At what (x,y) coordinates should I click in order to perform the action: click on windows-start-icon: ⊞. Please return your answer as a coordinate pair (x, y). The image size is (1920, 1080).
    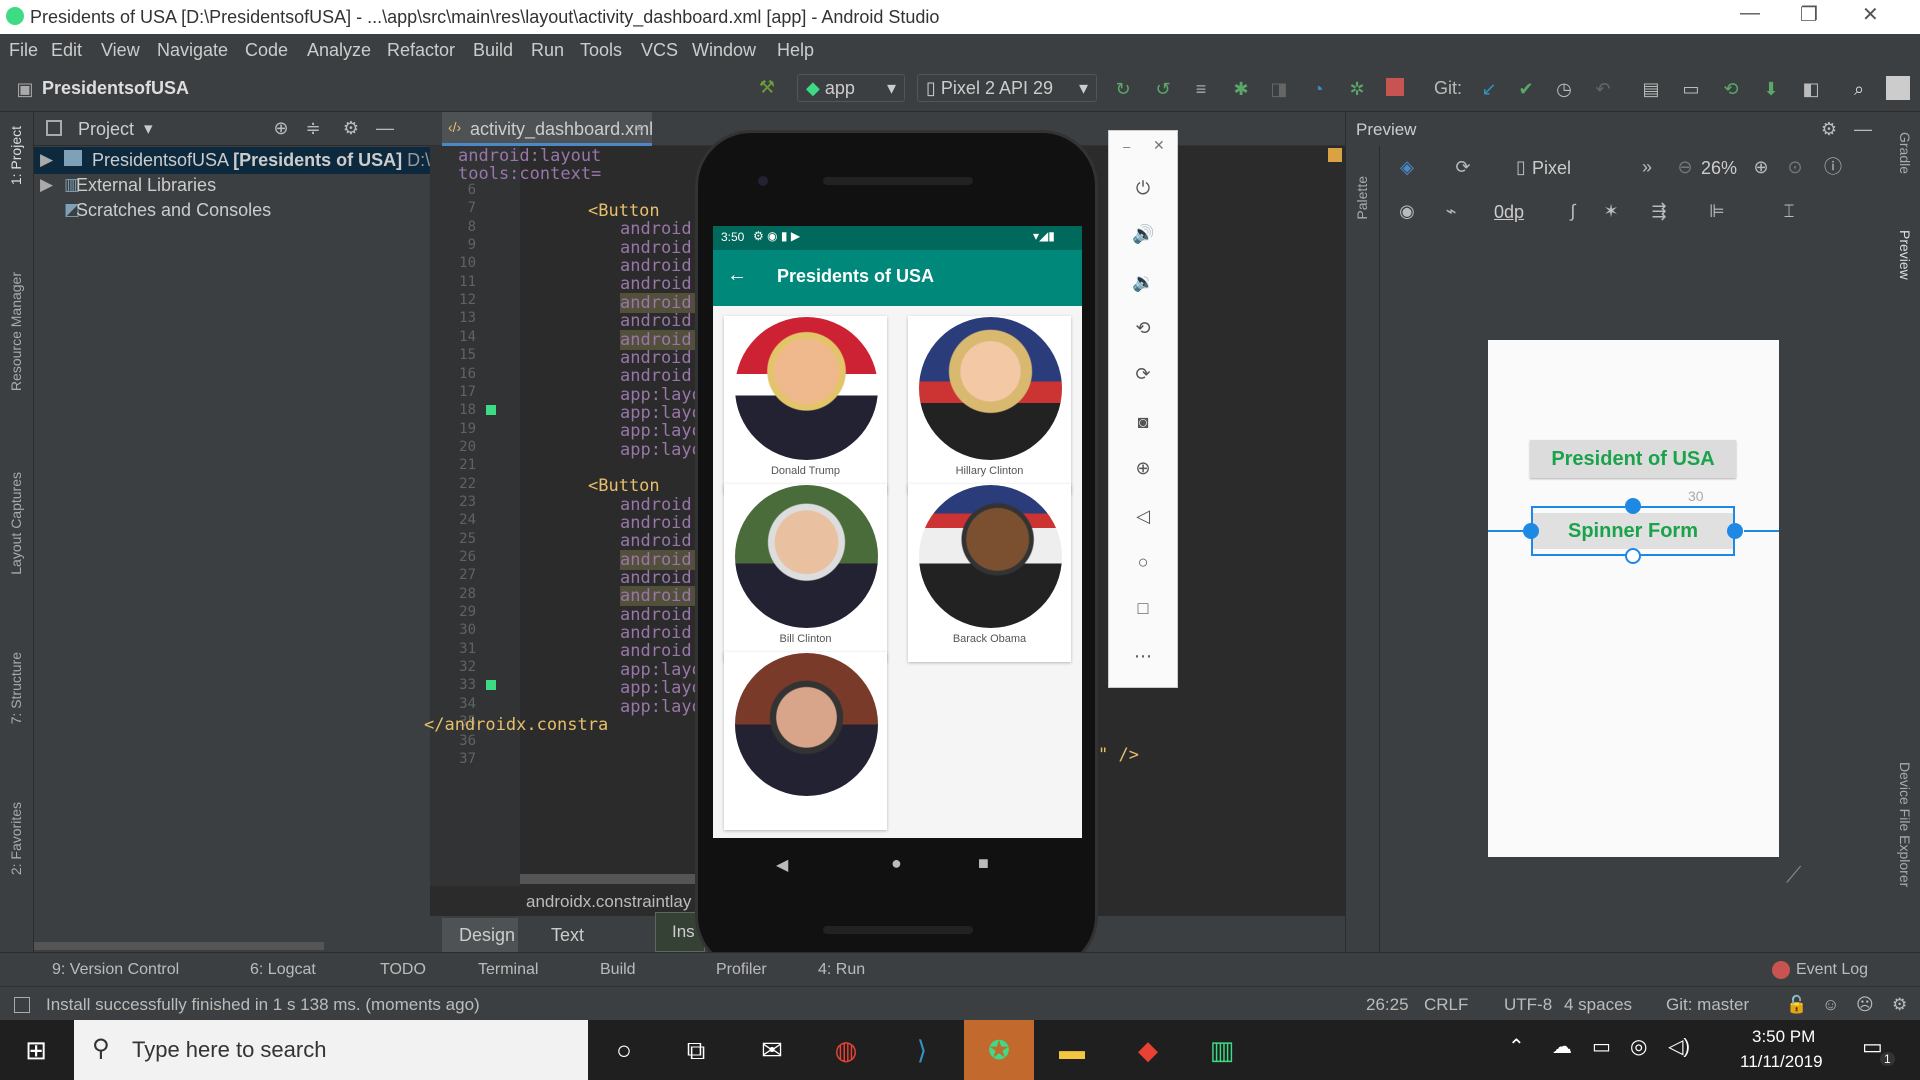
    Looking at the image, I should click on (36, 1050).